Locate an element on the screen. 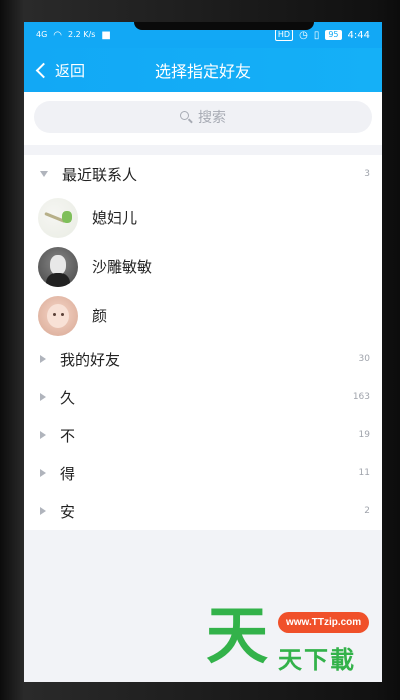  search-input: 搜索 is located at coordinates (203, 117).